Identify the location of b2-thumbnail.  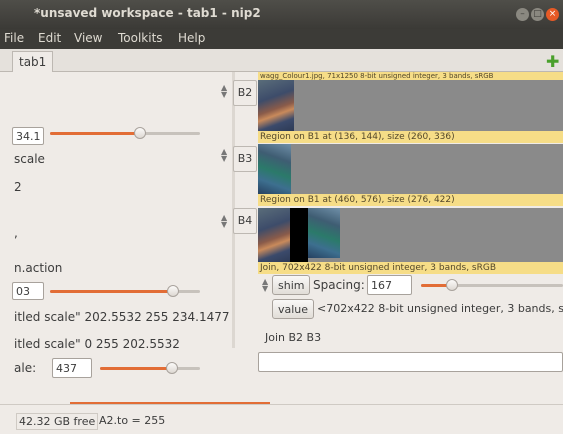
(410, 105).